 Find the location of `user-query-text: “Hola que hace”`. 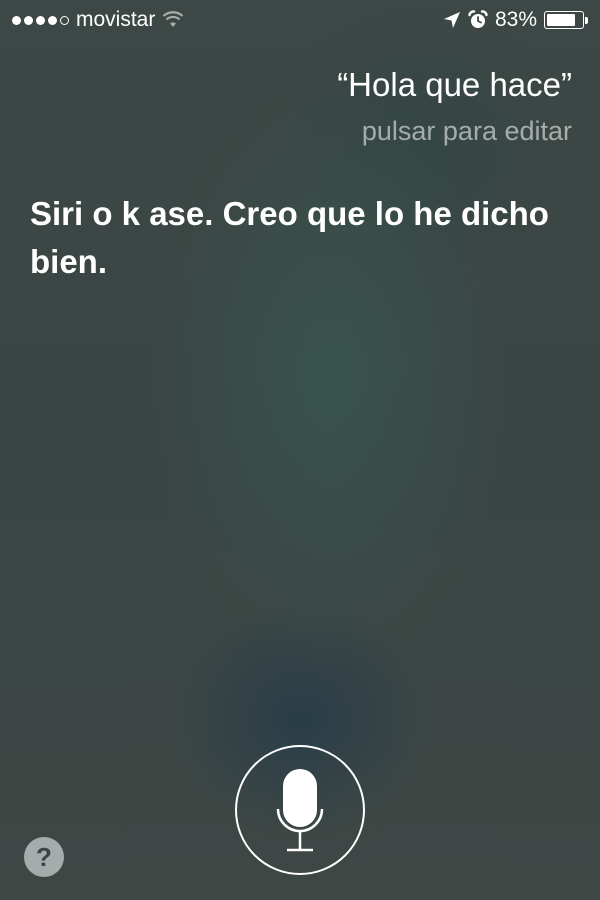

user-query-text: “Hola que hace” is located at coordinates (454, 85).